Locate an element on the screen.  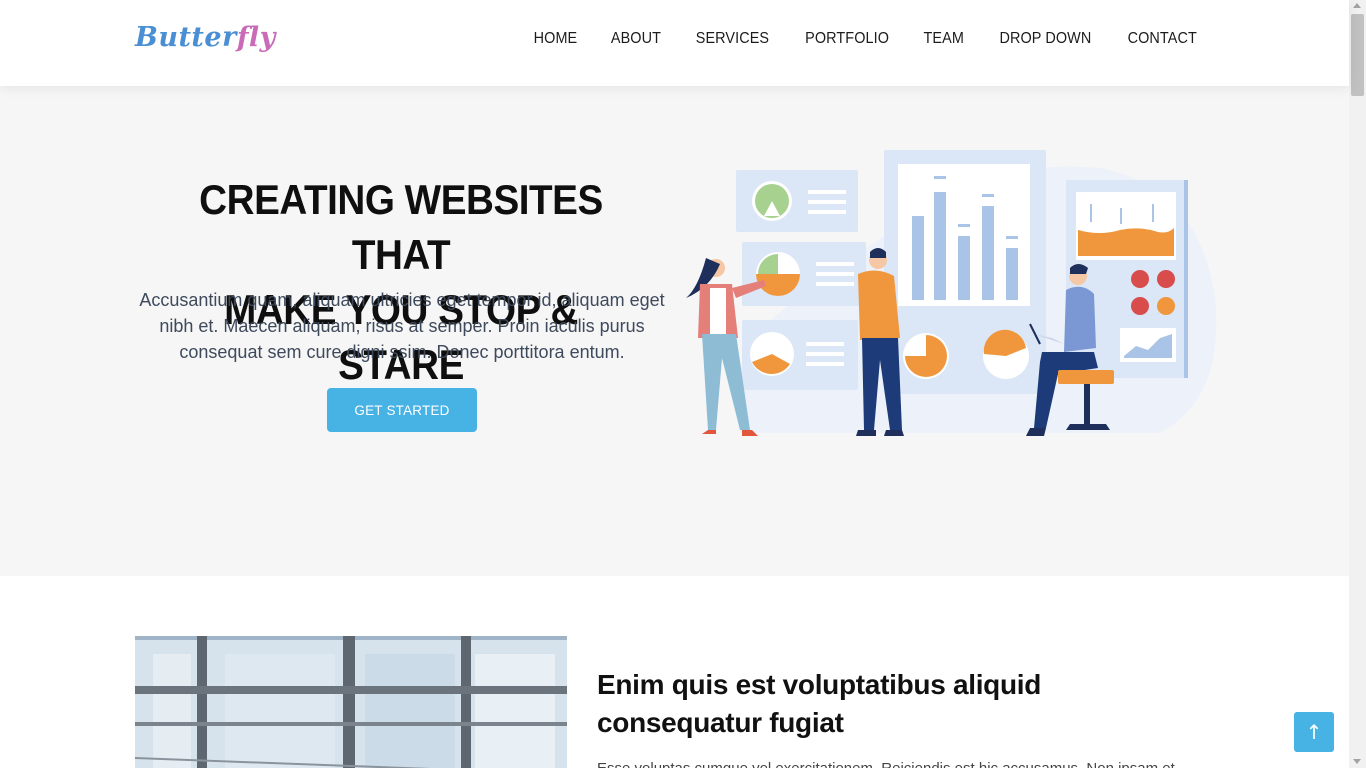
page-scrollbar is located at coordinates (1357, 384).